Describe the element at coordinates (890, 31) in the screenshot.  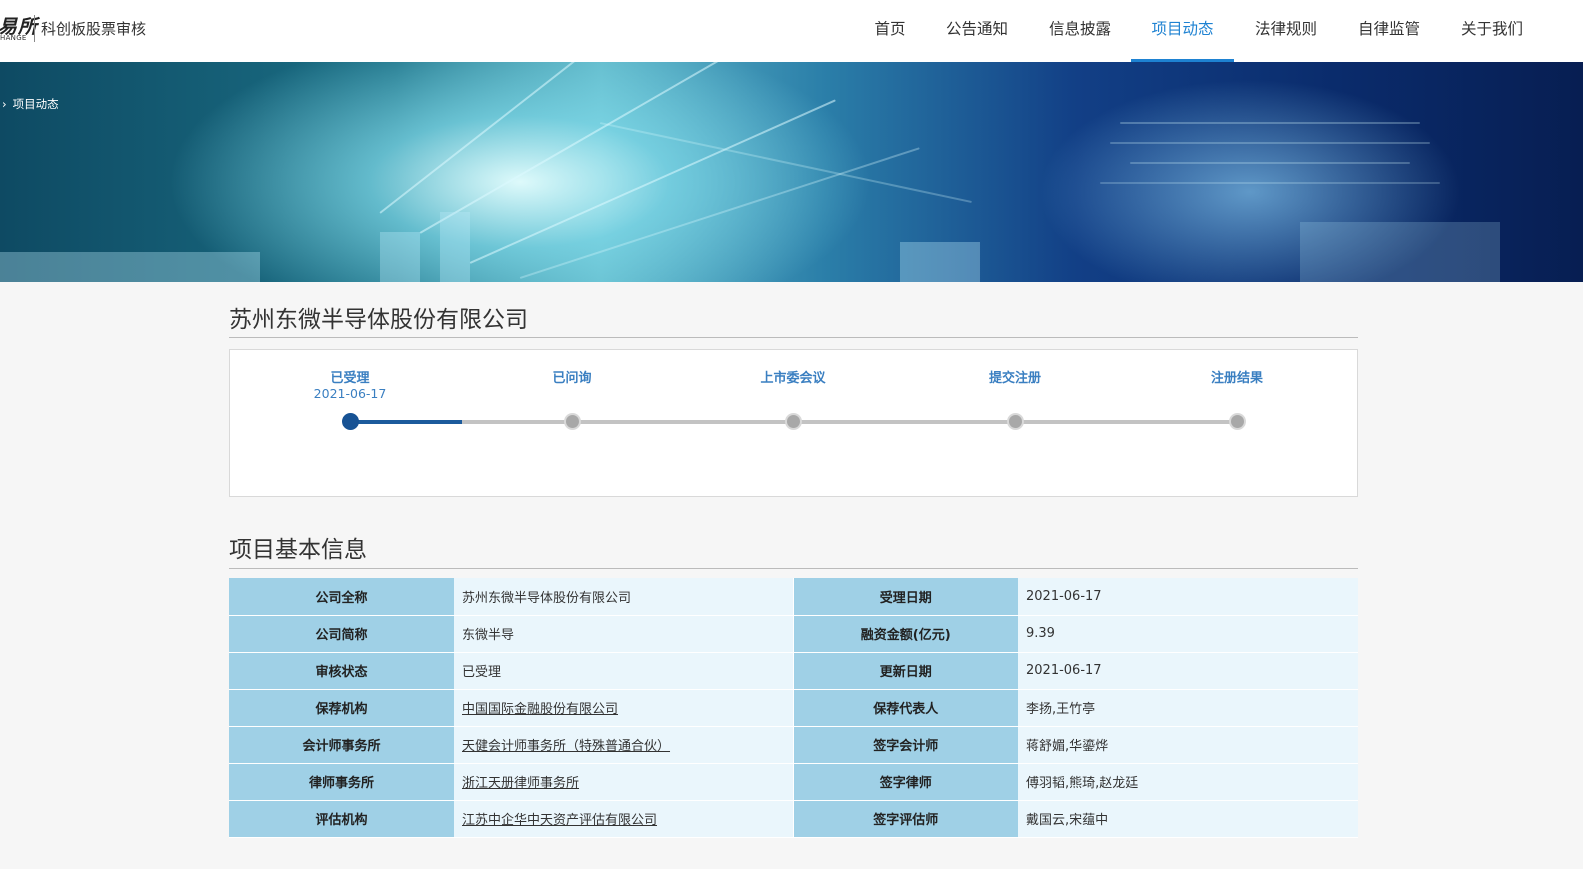
I see `nav-home: 首页` at that location.